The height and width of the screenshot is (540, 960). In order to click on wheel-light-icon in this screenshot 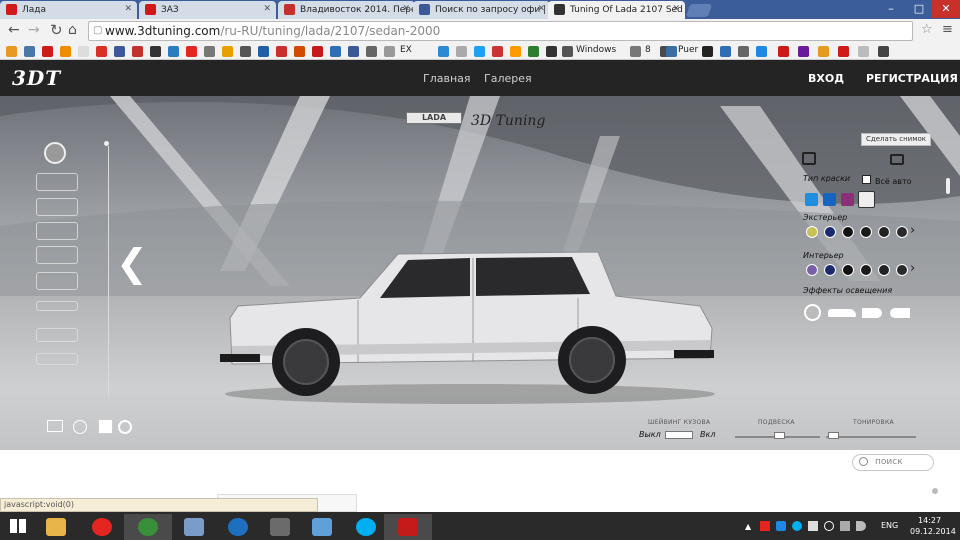, I will do `click(812, 312)`.